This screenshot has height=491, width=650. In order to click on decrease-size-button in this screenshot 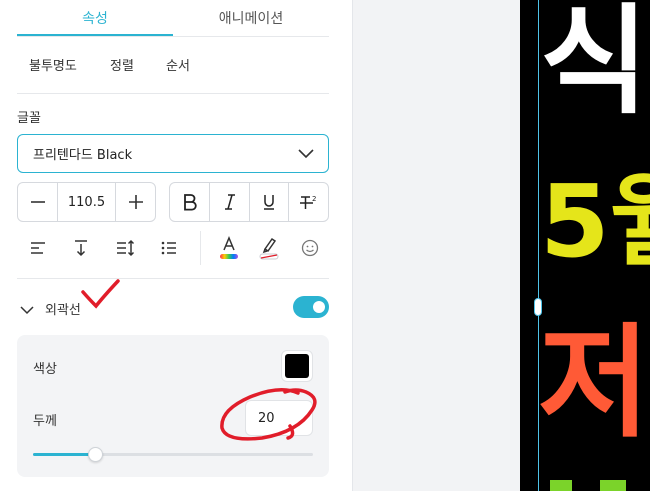, I will do `click(37, 202)`.